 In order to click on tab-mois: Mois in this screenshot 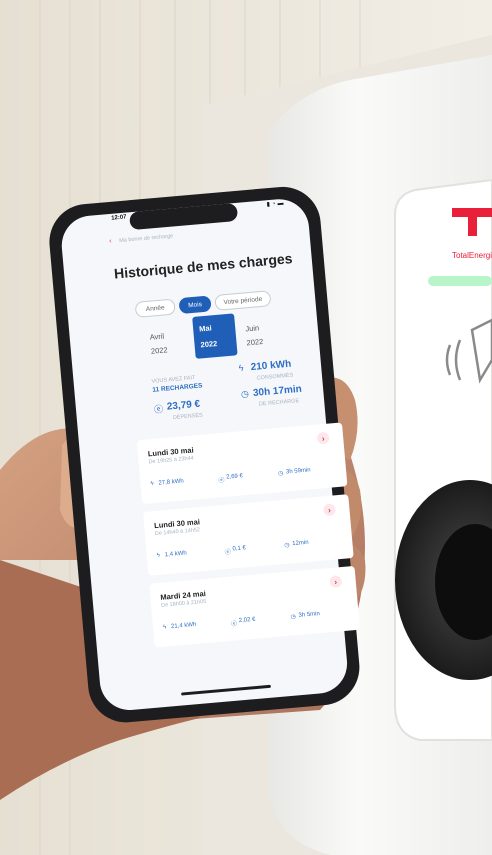, I will do `click(195, 305)`.